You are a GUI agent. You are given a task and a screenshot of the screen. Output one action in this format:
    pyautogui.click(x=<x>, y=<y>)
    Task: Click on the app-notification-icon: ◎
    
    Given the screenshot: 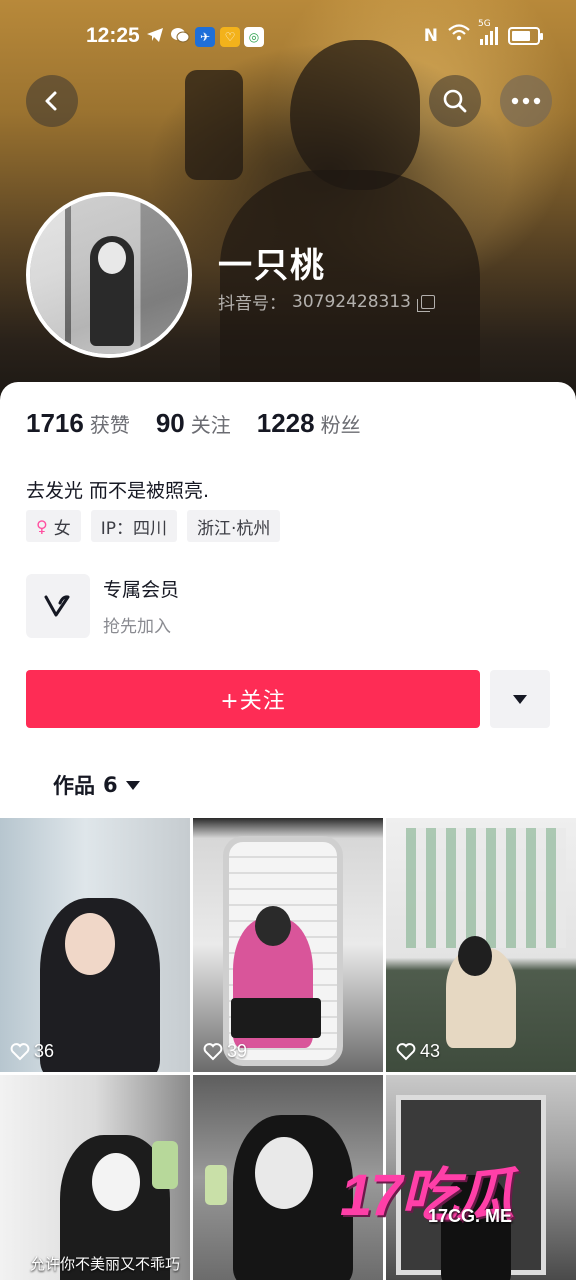 What is the action you would take?
    pyautogui.click(x=254, y=36)
    